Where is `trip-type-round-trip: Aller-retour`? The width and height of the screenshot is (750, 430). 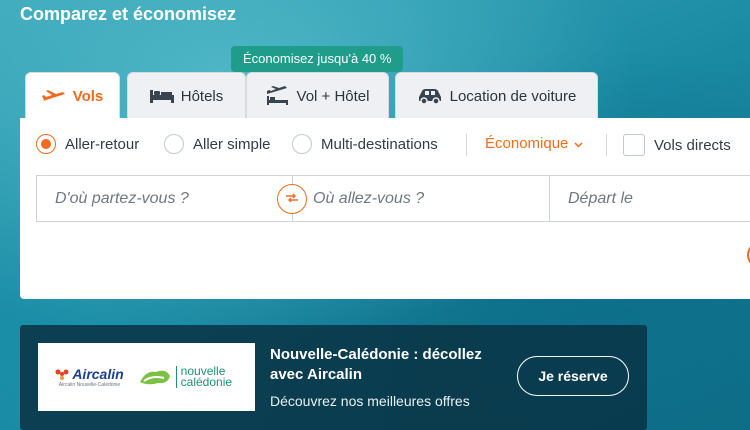 trip-type-round-trip: Aller-retour is located at coordinates (87, 144).